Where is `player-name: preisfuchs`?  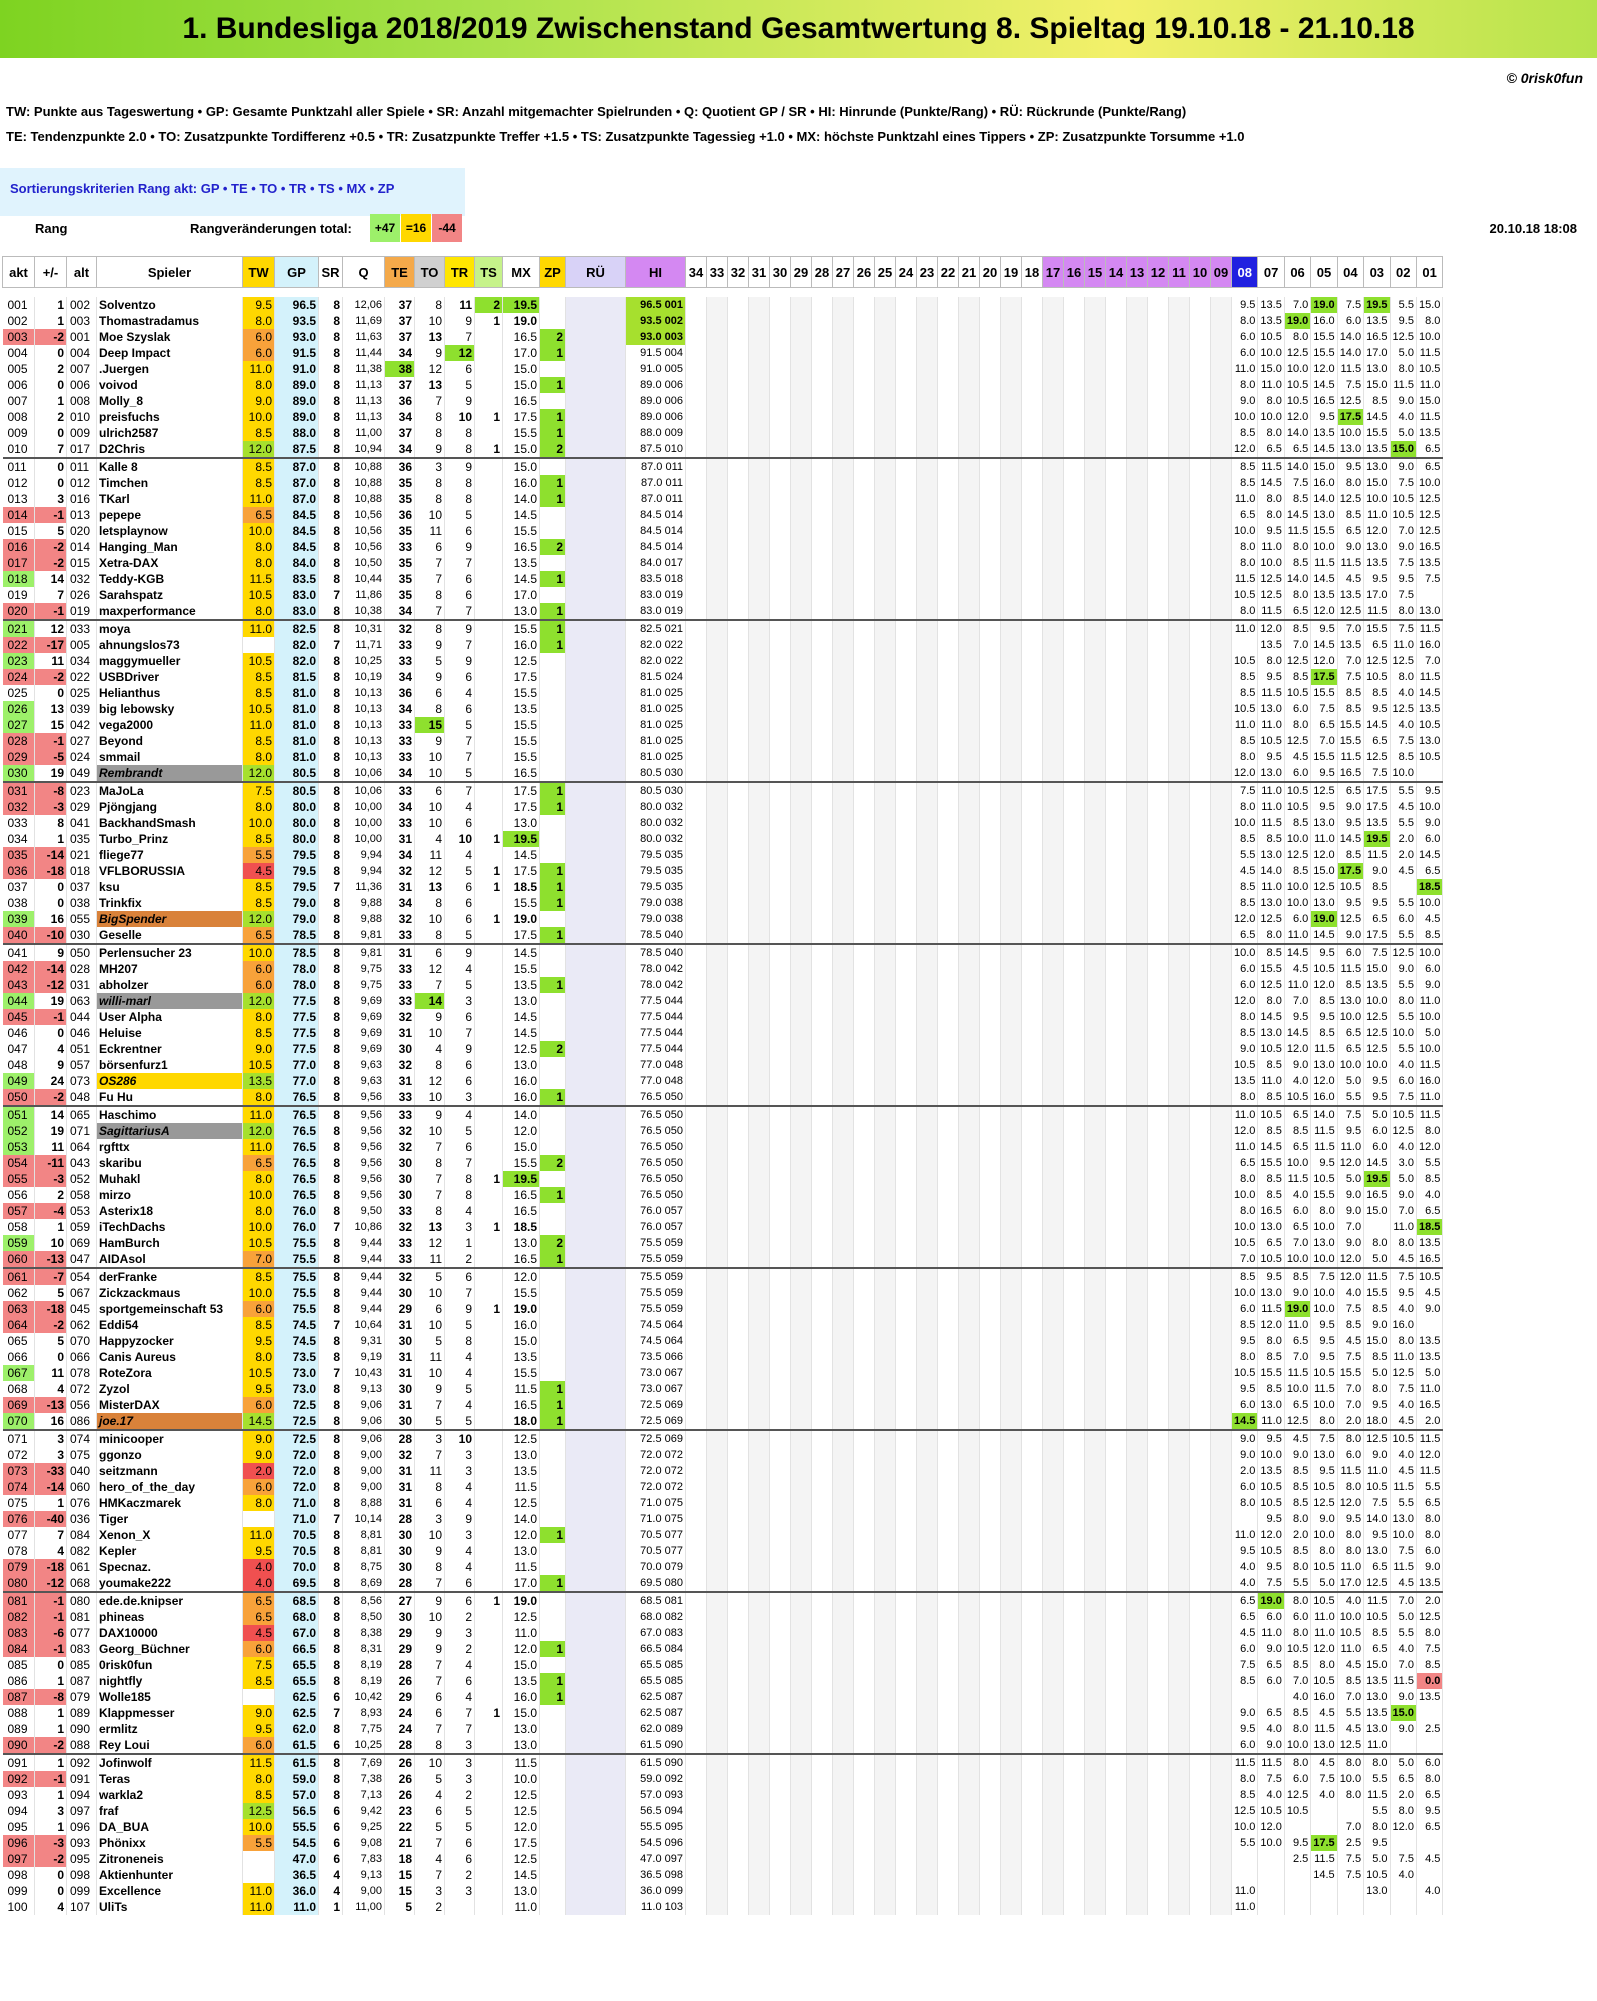
player-name: preisfuchs is located at coordinates (169, 417).